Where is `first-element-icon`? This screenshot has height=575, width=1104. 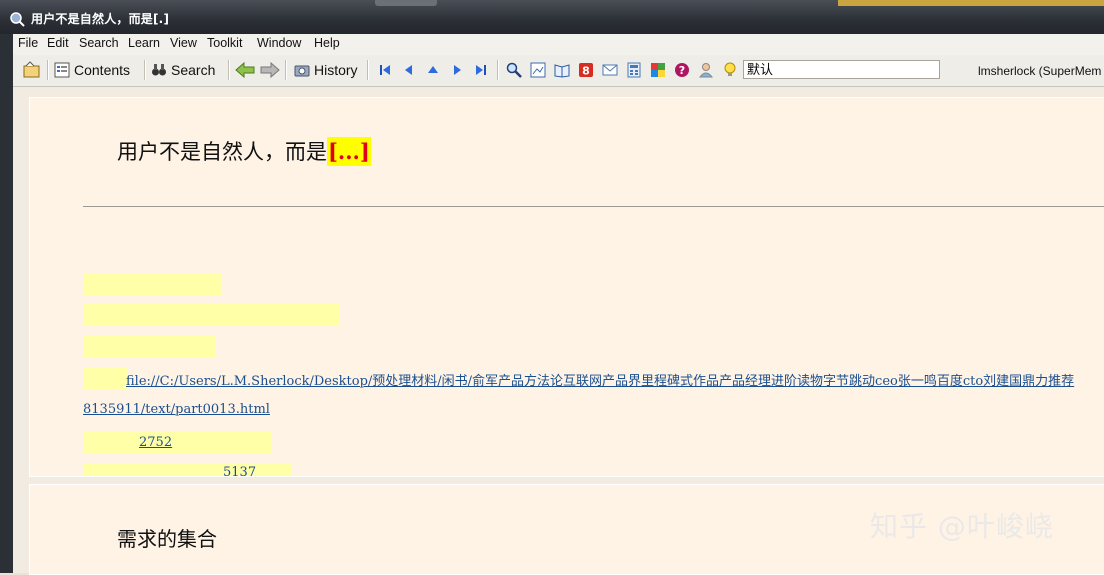
first-element-icon is located at coordinates (385, 70).